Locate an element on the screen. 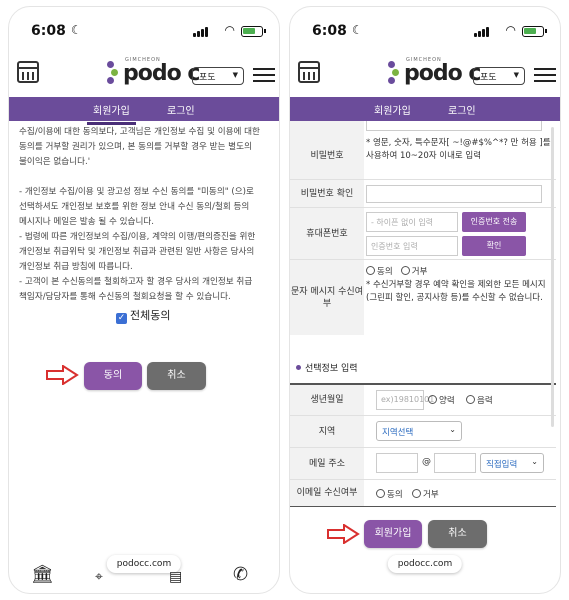 The height and width of the screenshot is (600, 569). wifi-icon: ◠ is located at coordinates (229, 30).